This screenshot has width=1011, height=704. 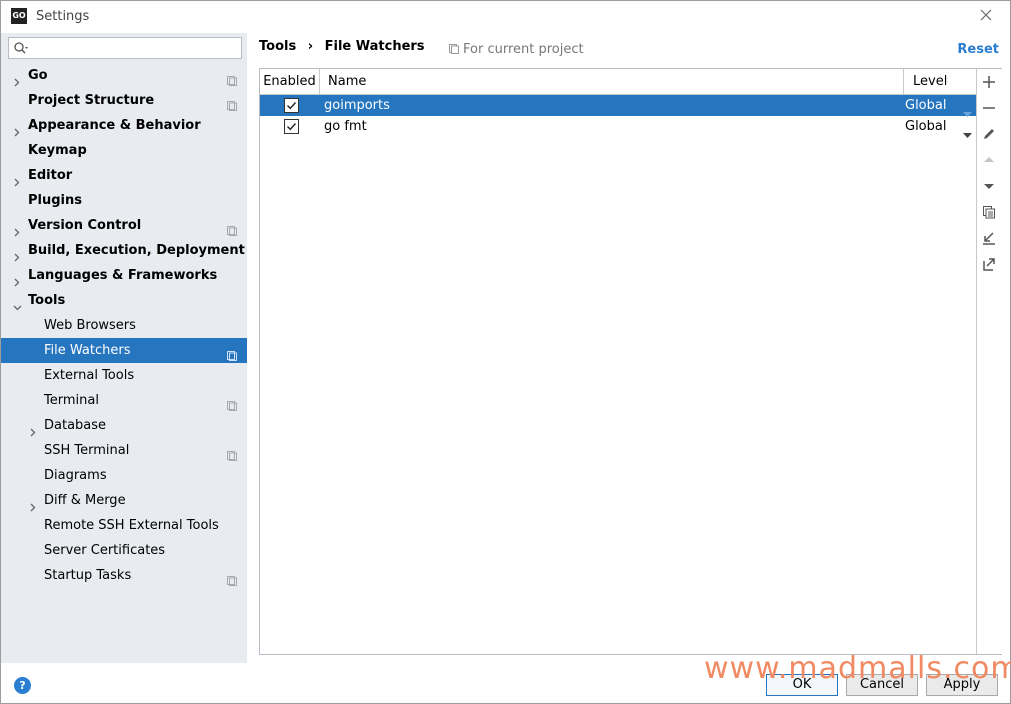 I want to click on sidebar-item: Web Browsers, so click(x=124, y=325).